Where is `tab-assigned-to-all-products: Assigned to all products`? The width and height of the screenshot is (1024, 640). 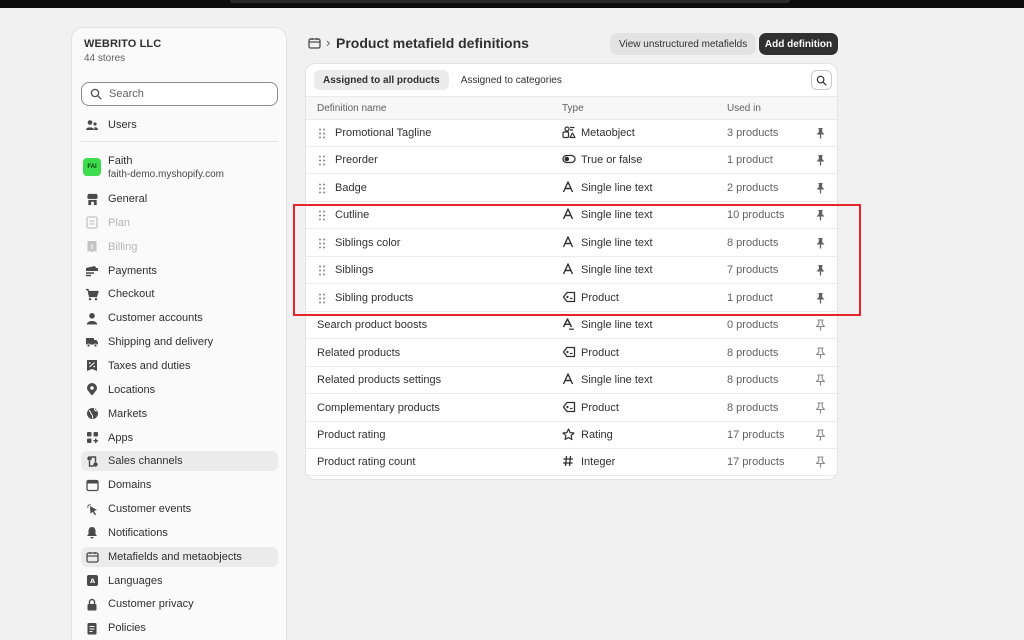
tab-assigned-to-all-products: Assigned to all products is located at coordinates (381, 80).